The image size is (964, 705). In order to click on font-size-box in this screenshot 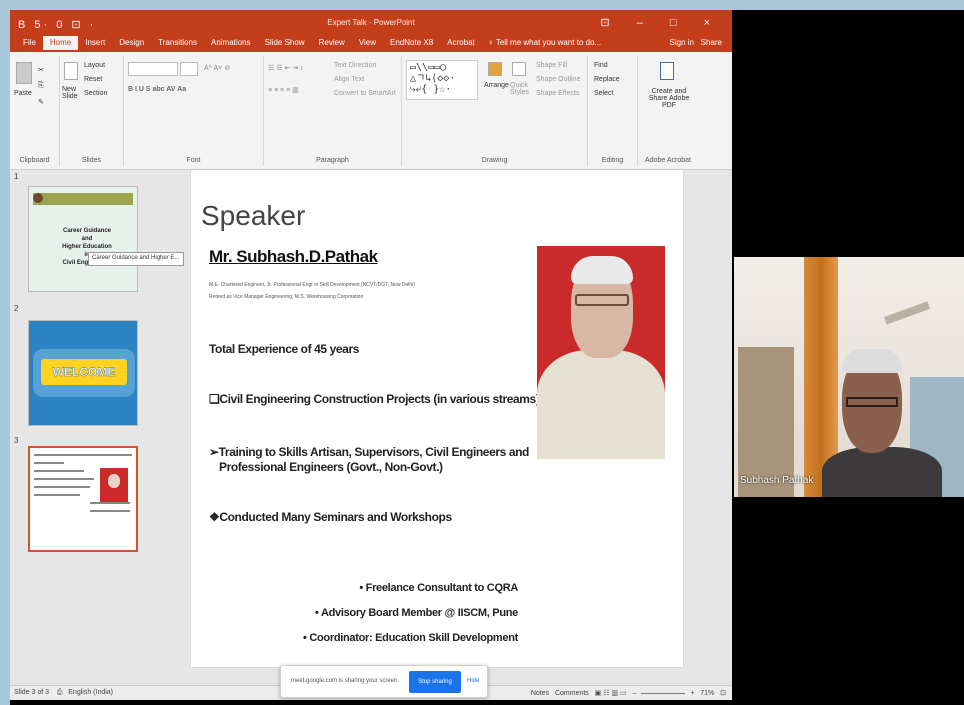, I will do `click(189, 69)`.